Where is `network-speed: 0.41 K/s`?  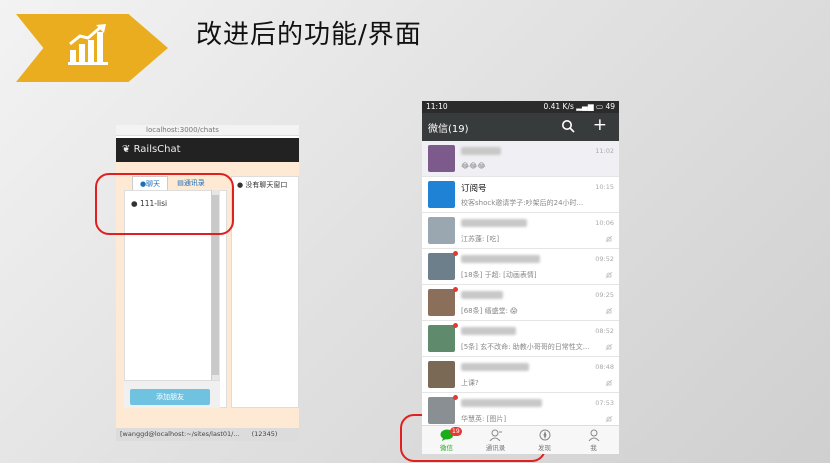
network-speed: 0.41 K/s is located at coordinates (558, 106).